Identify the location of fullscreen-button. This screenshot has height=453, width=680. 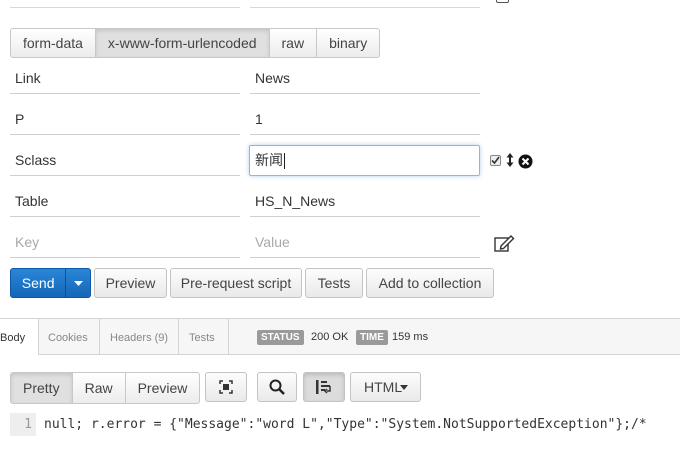
(226, 387).